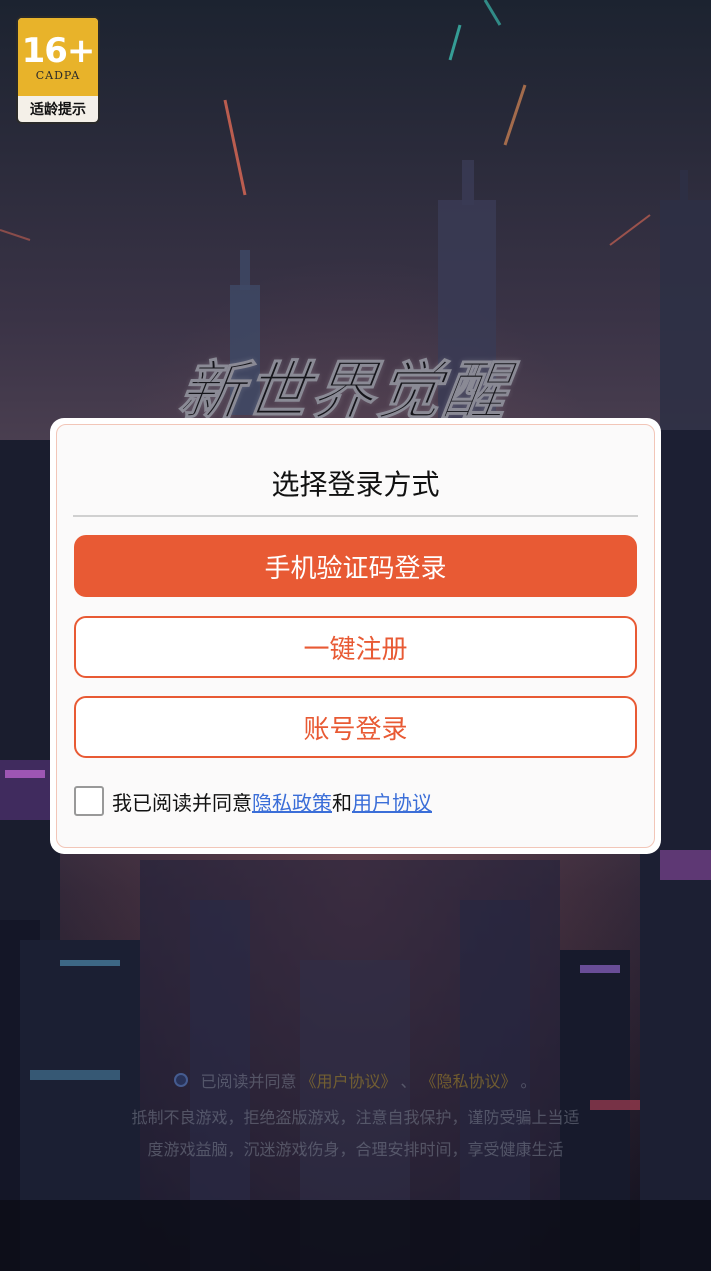  I want to click on footer-radio-icon, so click(181, 1080).